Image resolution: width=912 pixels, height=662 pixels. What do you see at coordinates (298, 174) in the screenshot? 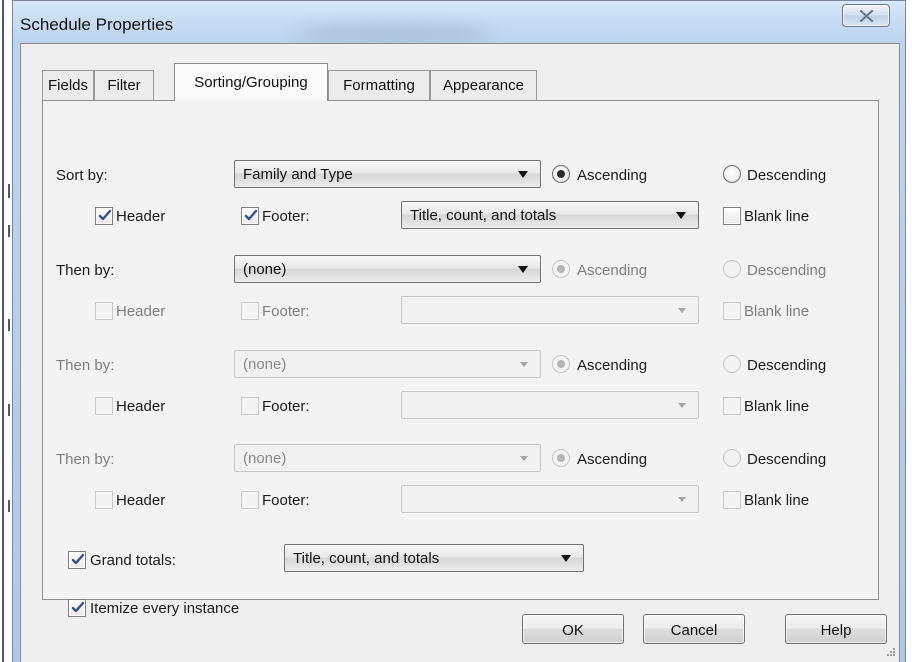
I see `sort-by-selected-value: Family and Type` at bounding box center [298, 174].